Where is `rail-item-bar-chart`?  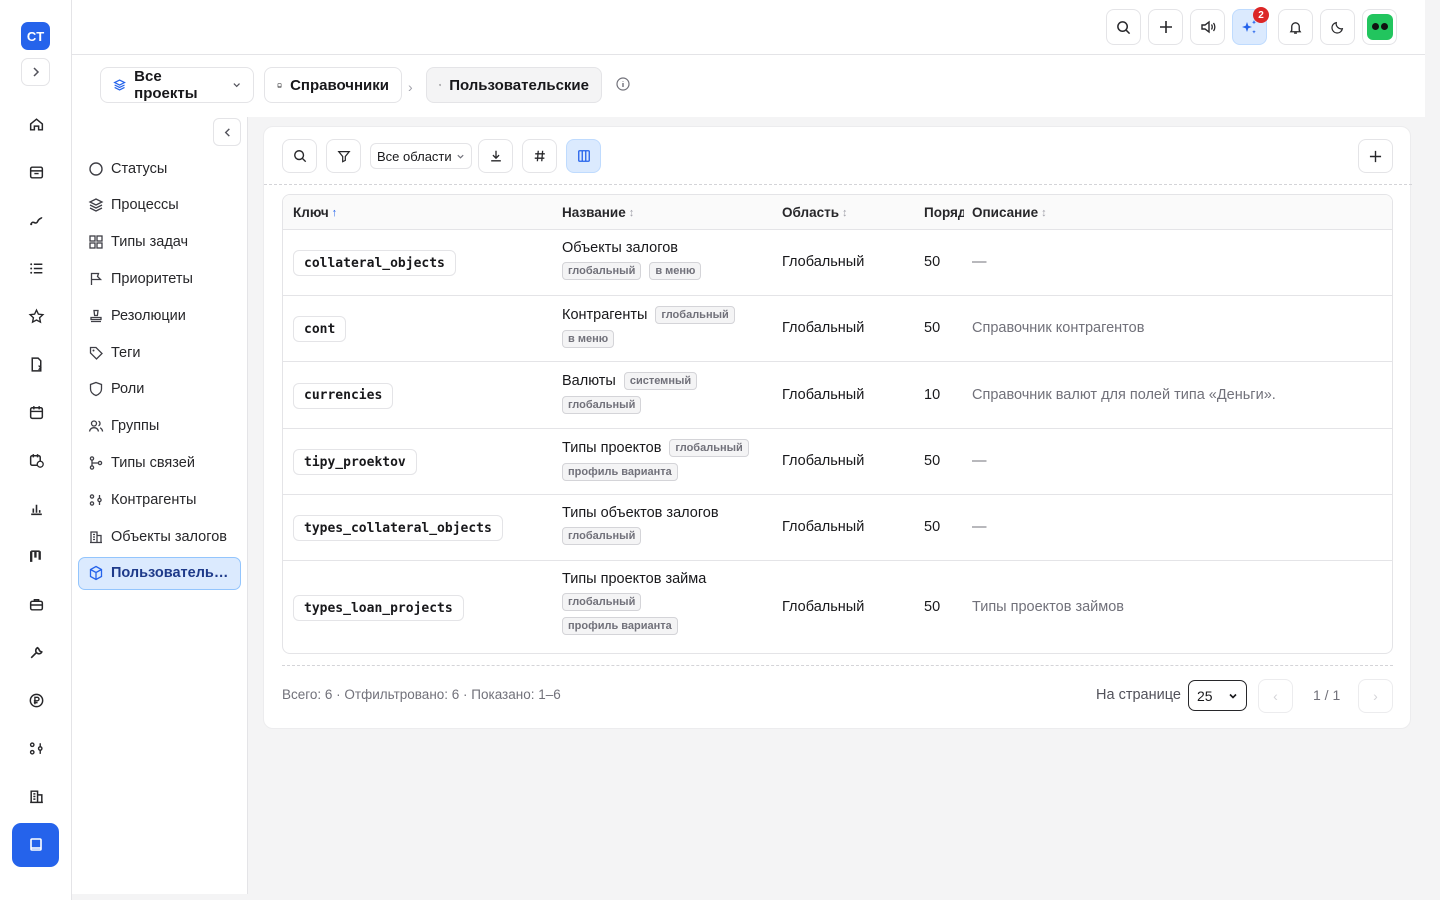 rail-item-bar-chart is located at coordinates (36, 508).